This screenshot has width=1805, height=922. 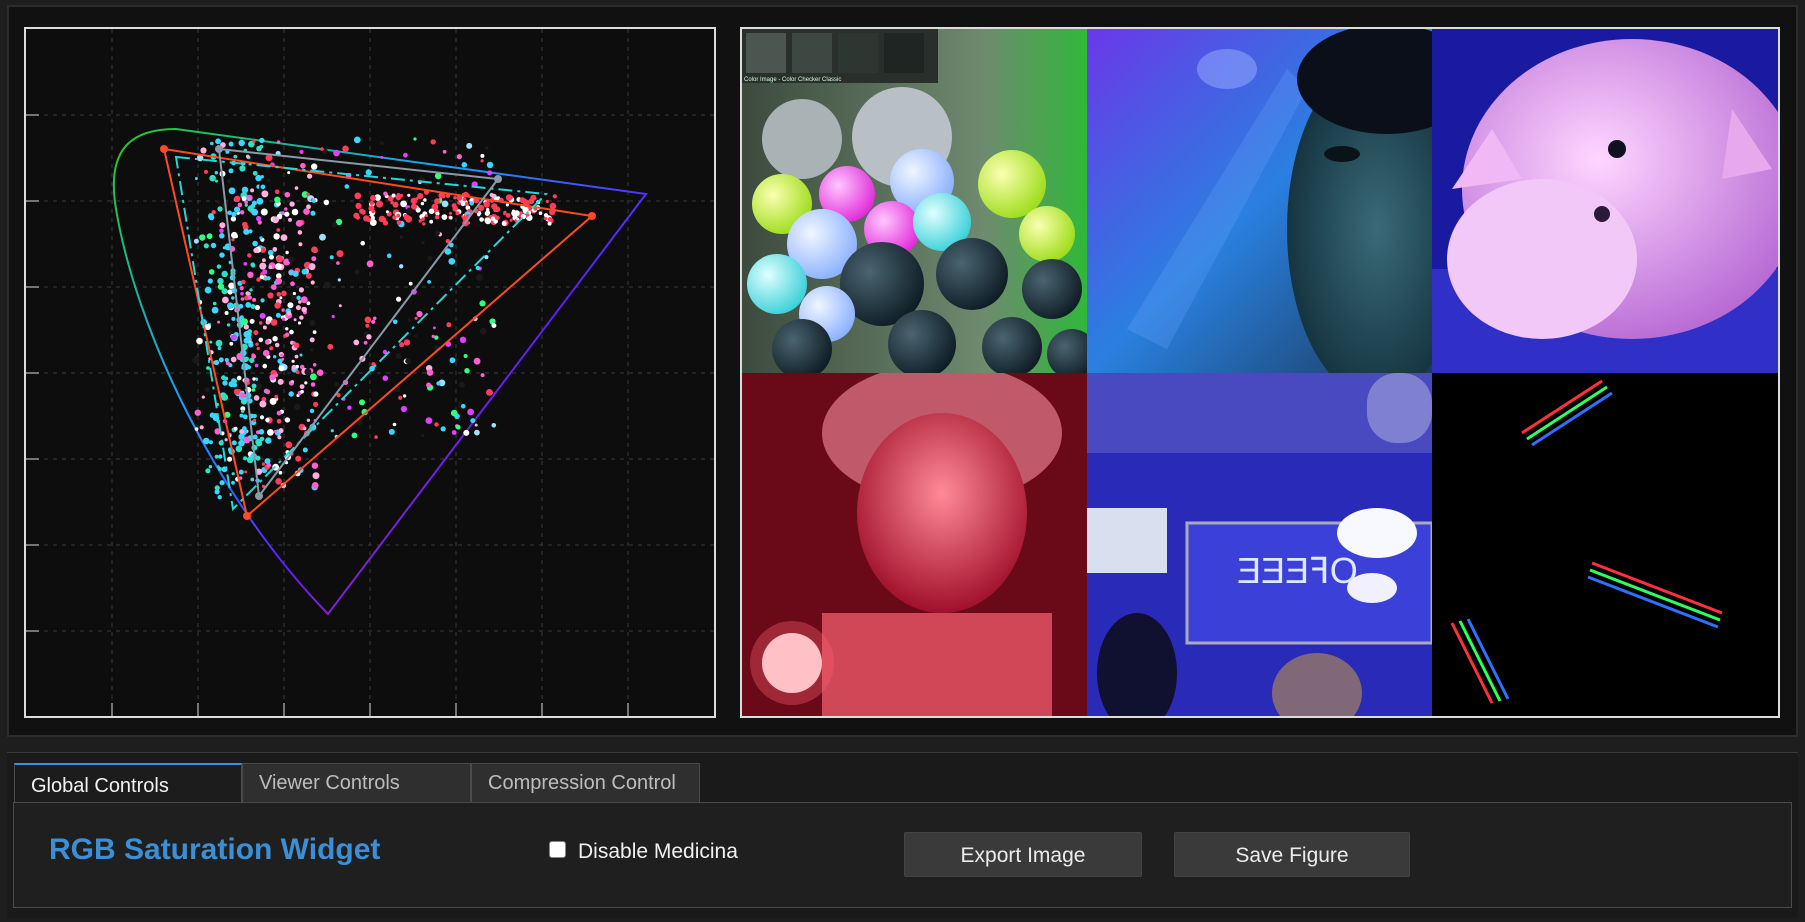 I want to click on viewer-tile-red-portrait, so click(x=914, y=544).